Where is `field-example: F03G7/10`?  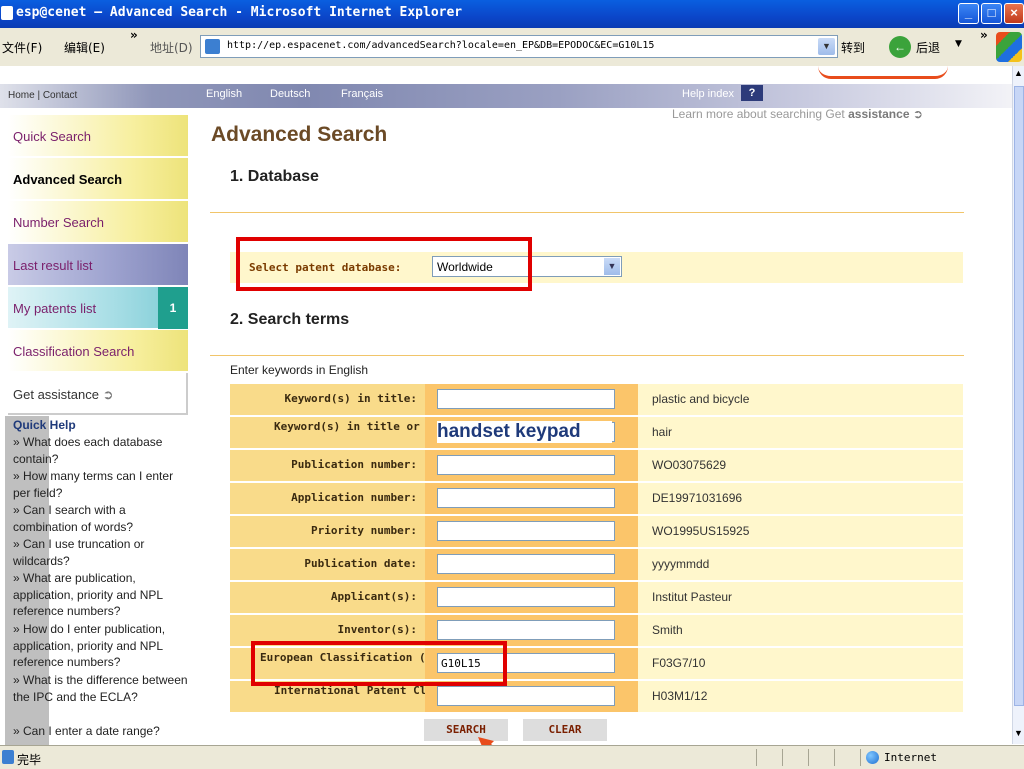
field-example: F03G7/10 is located at coordinates (679, 663).